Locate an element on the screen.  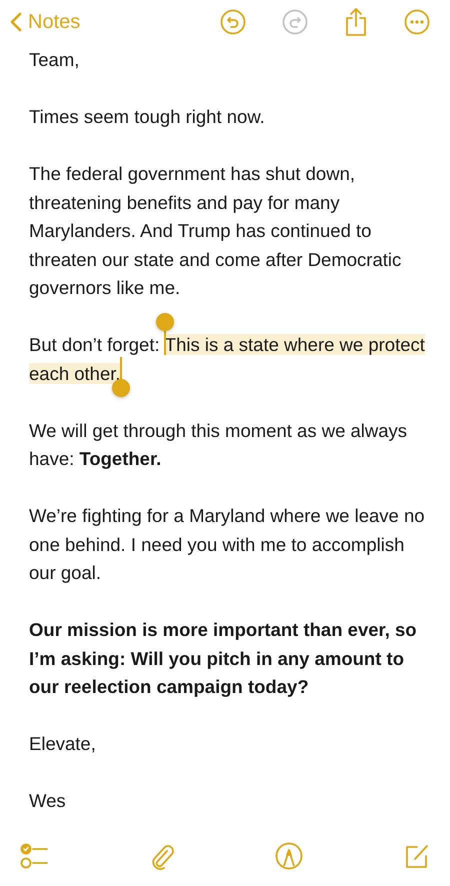
back-chevron-icon is located at coordinates (16, 22).